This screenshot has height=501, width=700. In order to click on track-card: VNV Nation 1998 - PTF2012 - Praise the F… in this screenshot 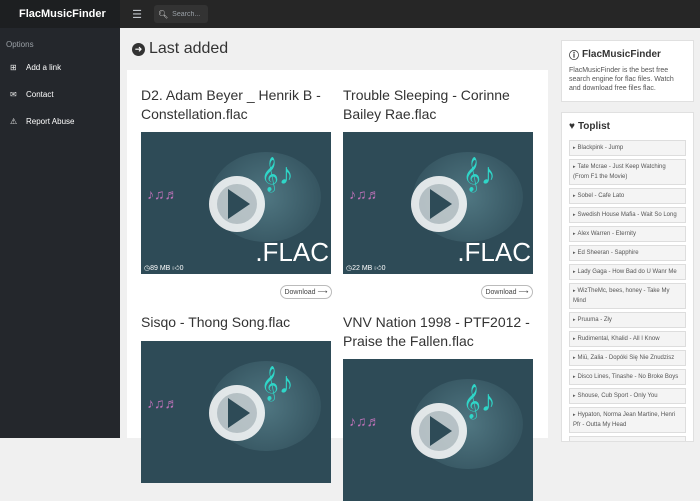, I will do `click(439, 407)`.